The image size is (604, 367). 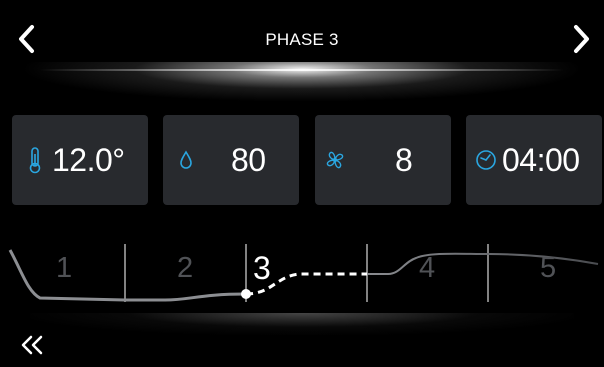 What do you see at coordinates (64, 268) in the screenshot?
I see `phase-label-1: 1` at bounding box center [64, 268].